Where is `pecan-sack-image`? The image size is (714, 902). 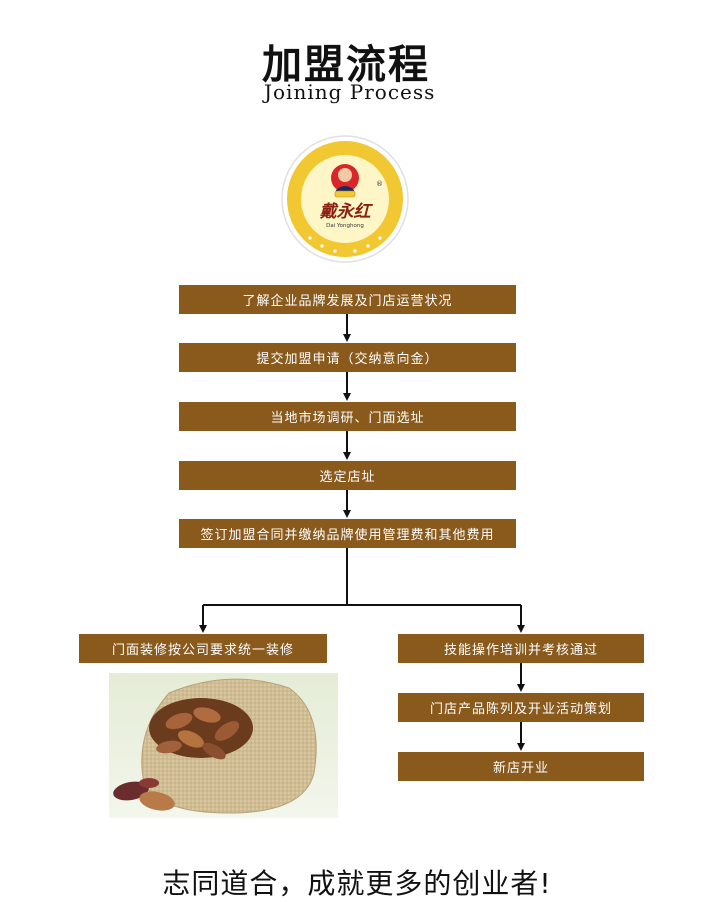
pecan-sack-image is located at coordinates (223, 745).